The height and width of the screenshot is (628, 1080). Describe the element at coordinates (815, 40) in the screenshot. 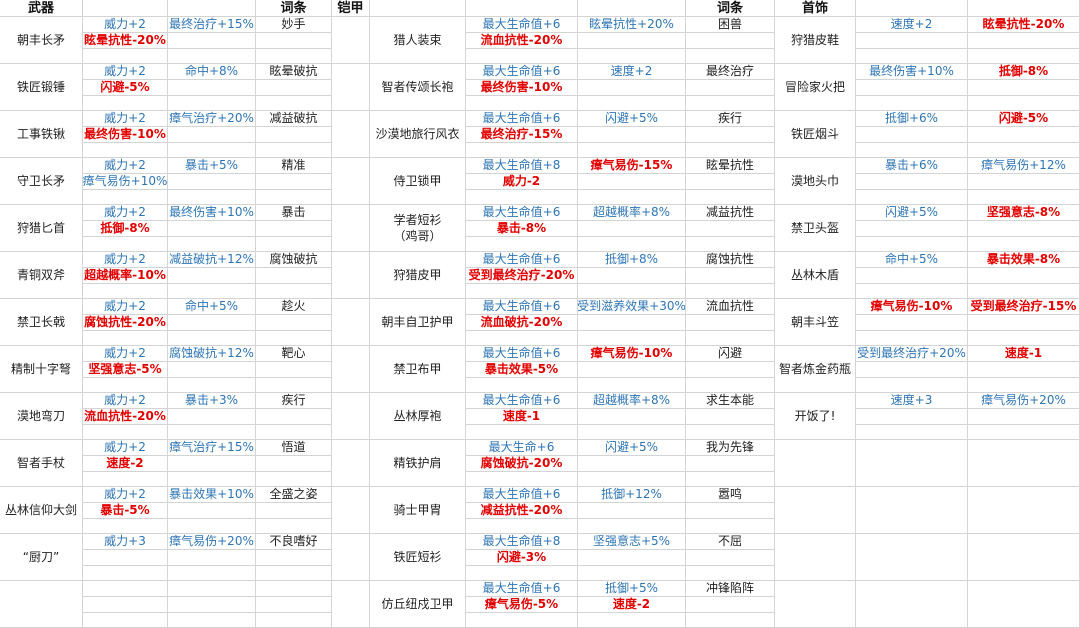

I see `accessory-name: 狩猎皮鞋` at that location.